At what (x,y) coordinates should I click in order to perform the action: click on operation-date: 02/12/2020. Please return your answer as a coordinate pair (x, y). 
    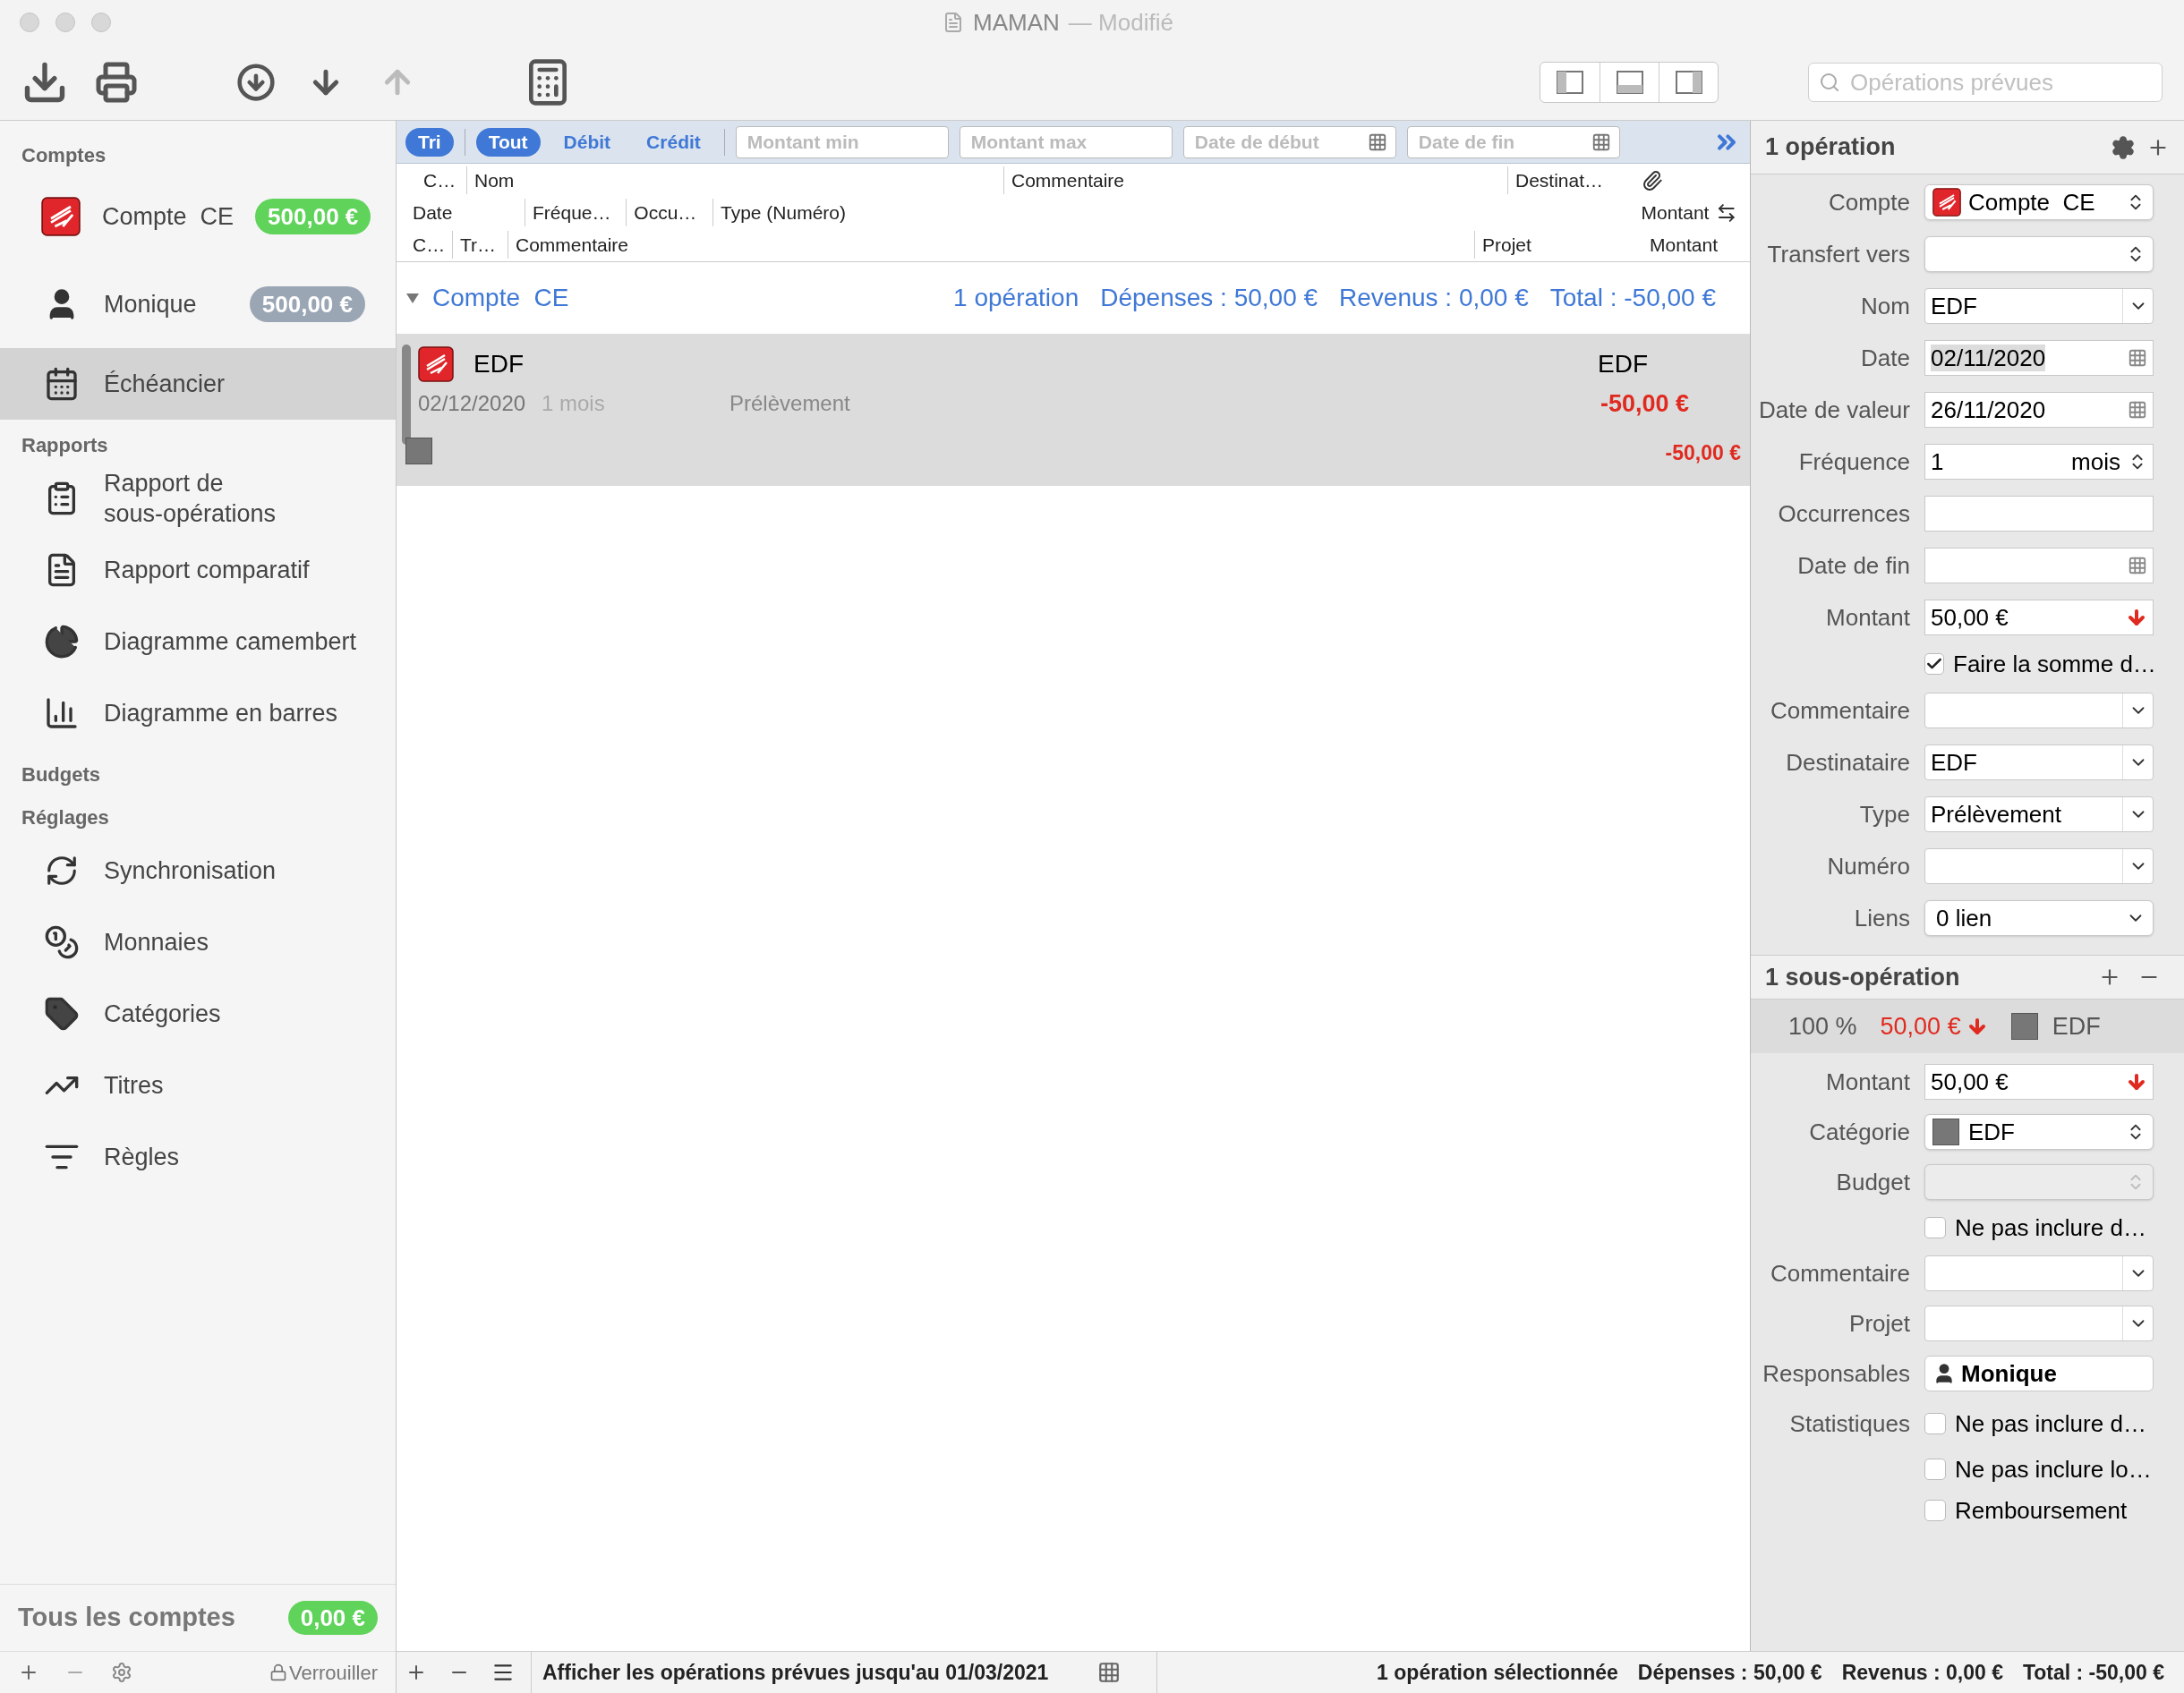
    Looking at the image, I should click on (472, 403).